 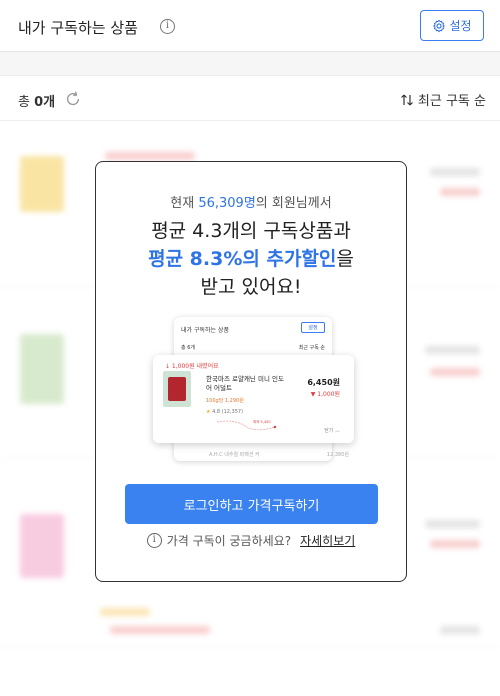 I want to click on sort-label: 최근 구독 순, so click(x=451, y=101).